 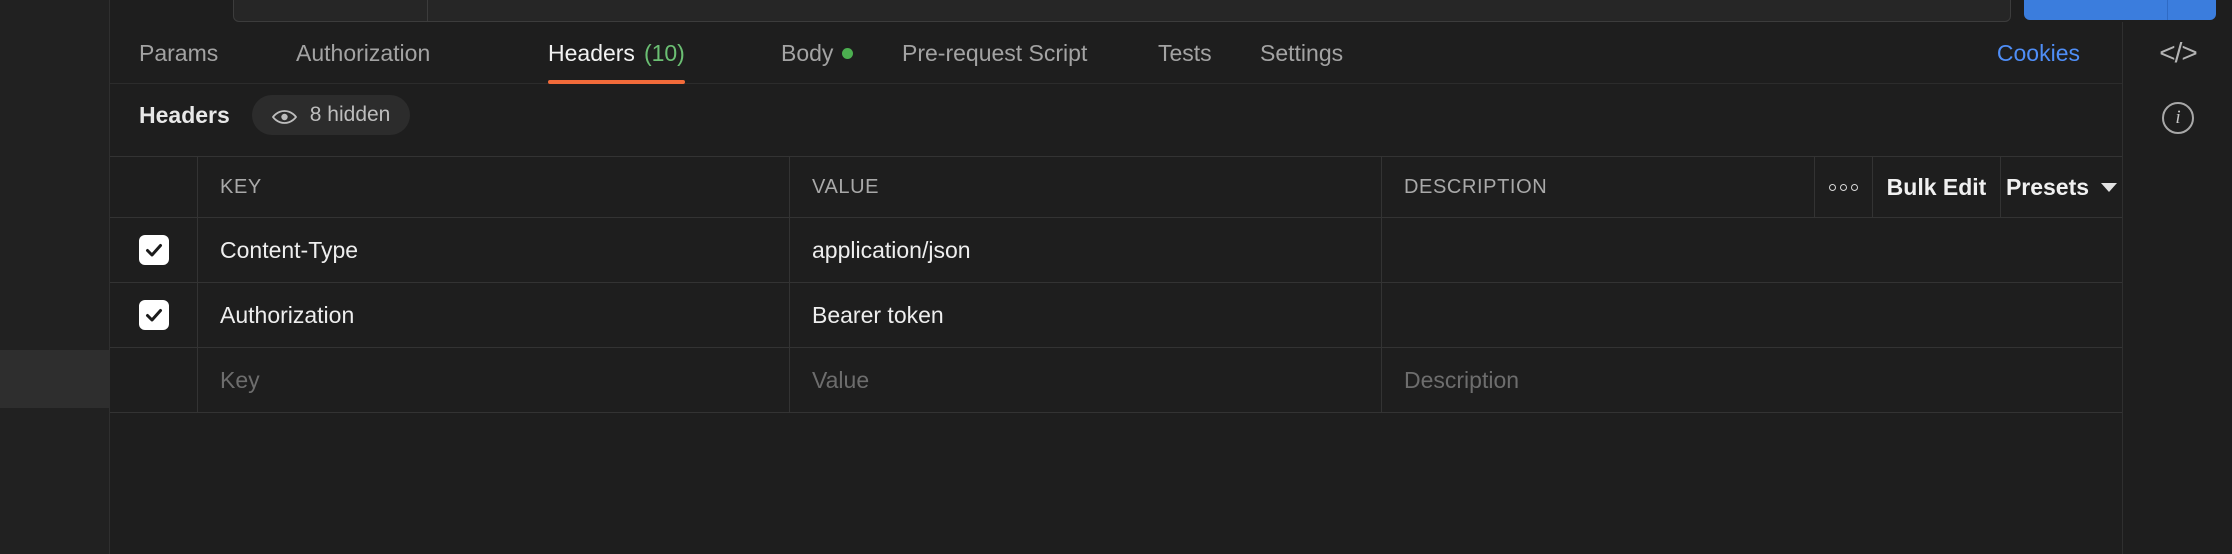 What do you see at coordinates (184, 114) in the screenshot?
I see `headers-title: Headers` at bounding box center [184, 114].